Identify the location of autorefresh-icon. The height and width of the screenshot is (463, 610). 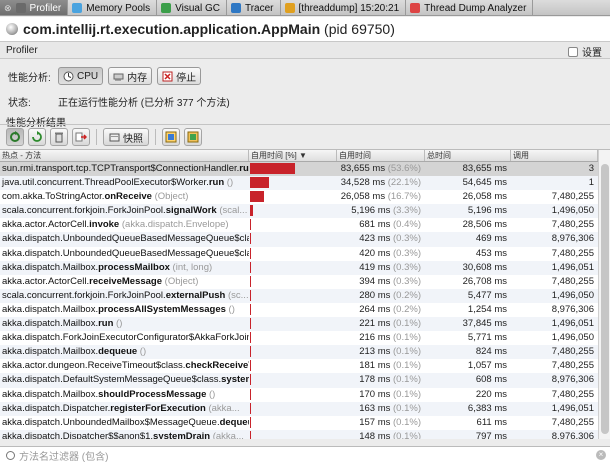
(15, 136).